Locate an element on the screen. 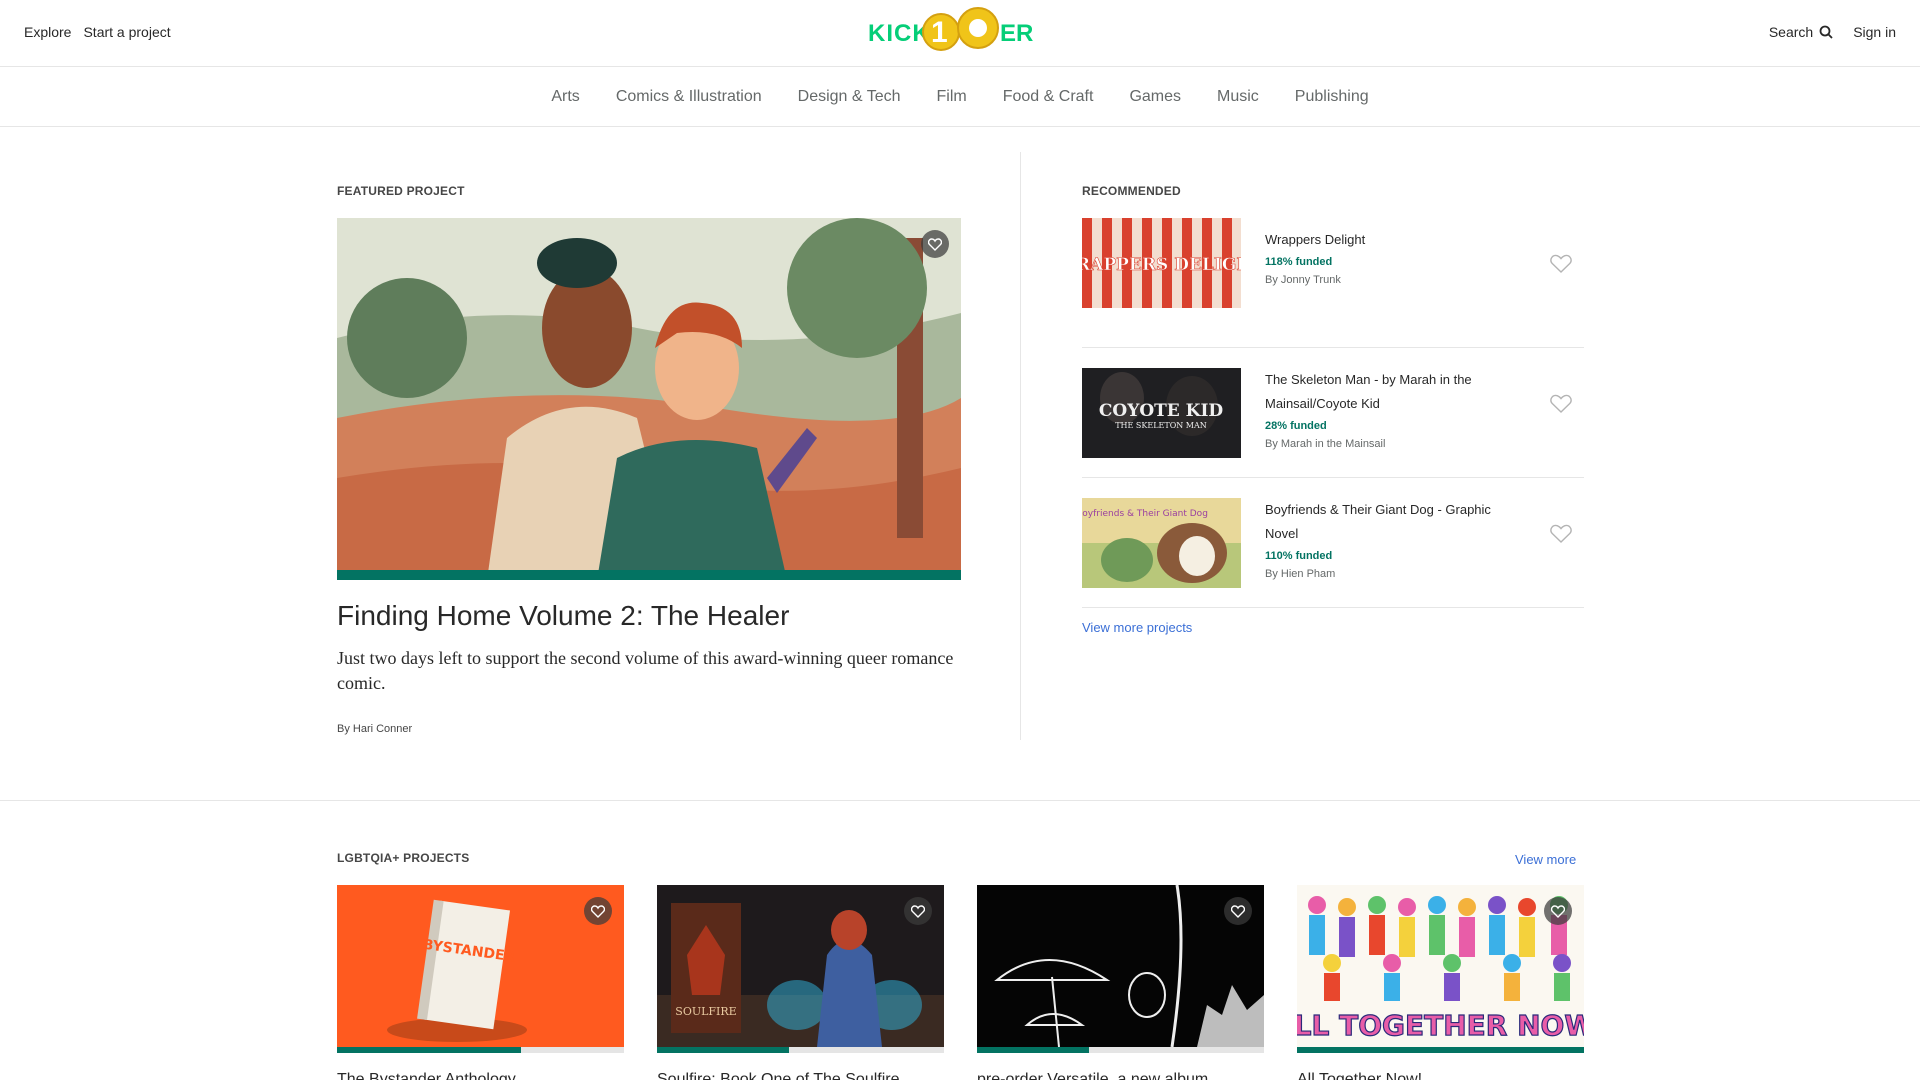 The height and width of the screenshot is (1080, 1920). category-design-tech: Design & Tech is located at coordinates (849, 97).